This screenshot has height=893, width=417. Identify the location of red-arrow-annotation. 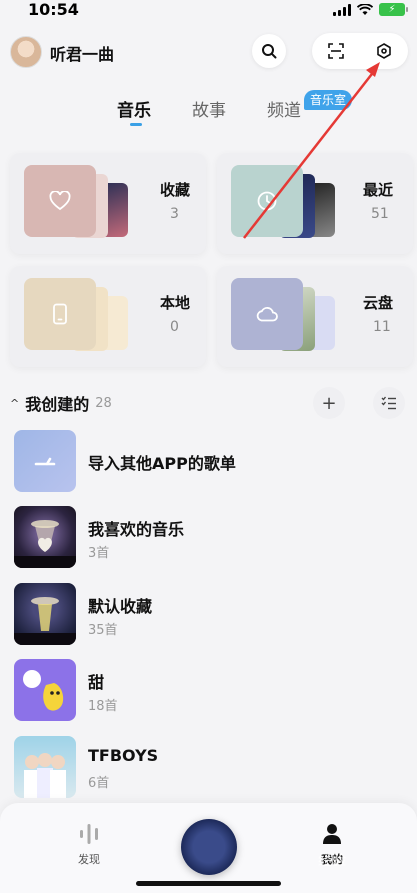
(311, 150).